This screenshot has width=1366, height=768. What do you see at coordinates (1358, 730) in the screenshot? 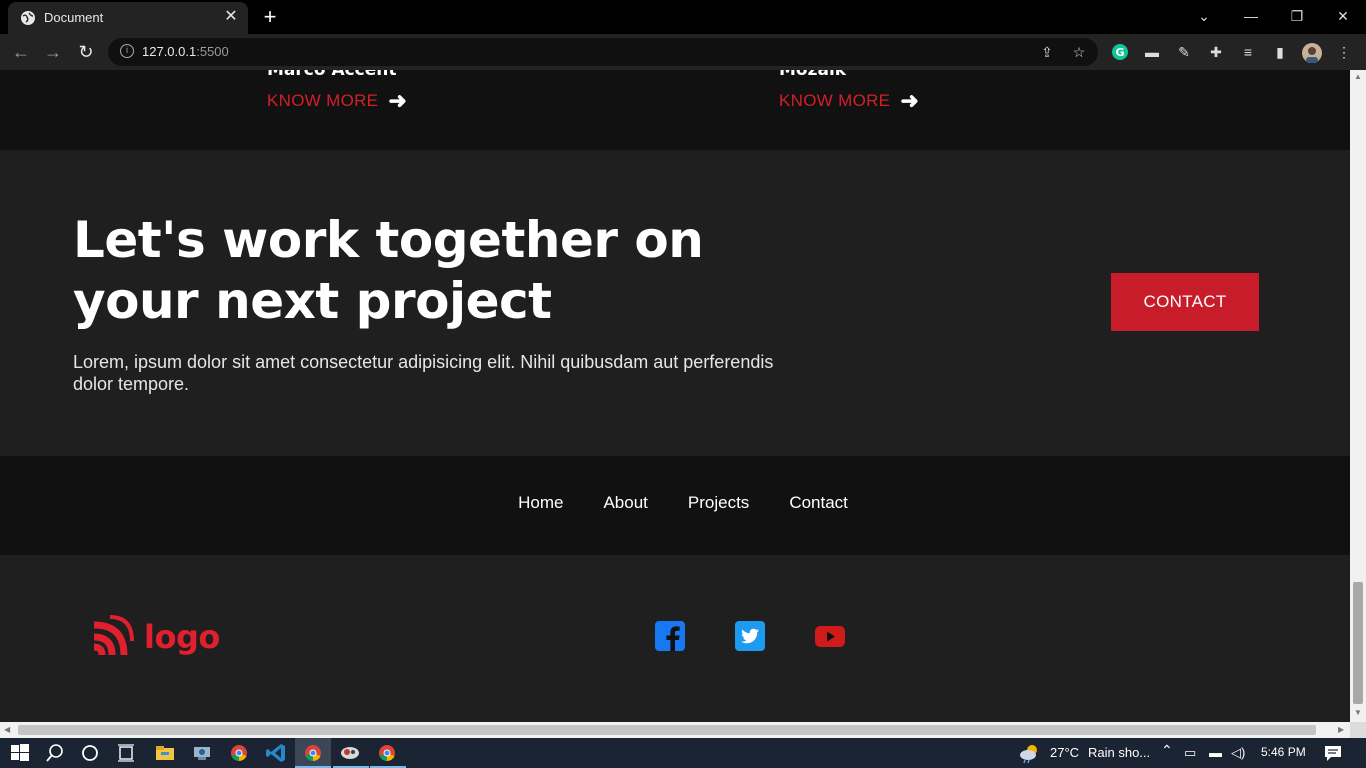
I see `scrollbar-corner` at bounding box center [1358, 730].